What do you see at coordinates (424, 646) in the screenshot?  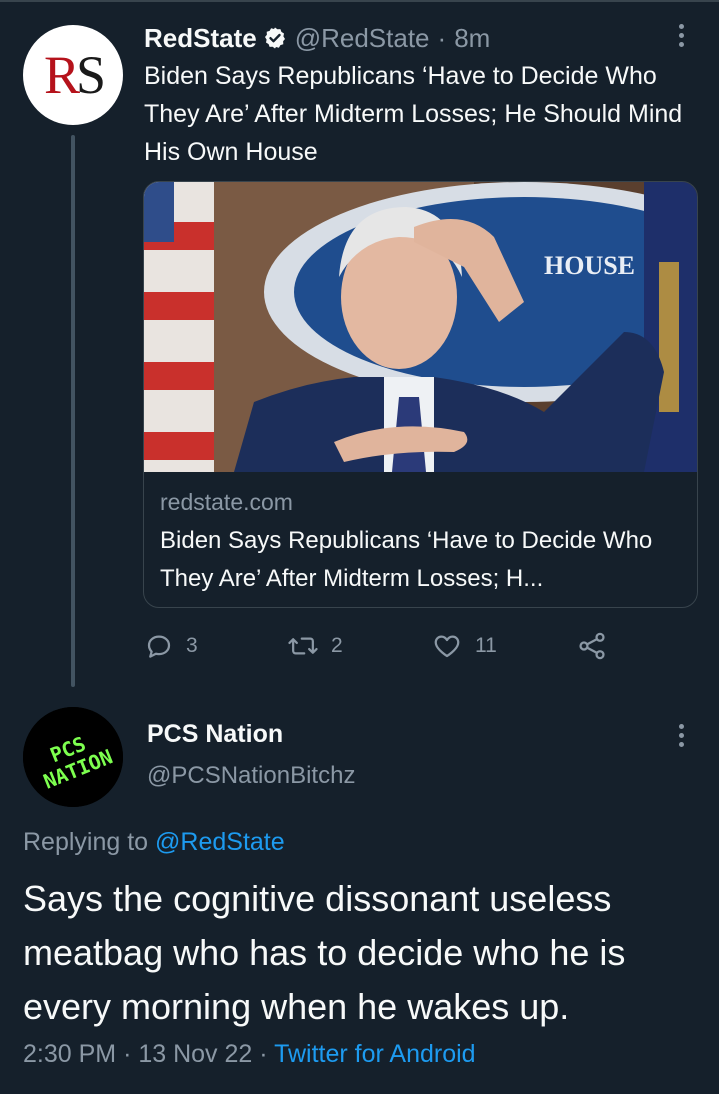 I see `tweet-actions-bar: 3 2 11` at bounding box center [424, 646].